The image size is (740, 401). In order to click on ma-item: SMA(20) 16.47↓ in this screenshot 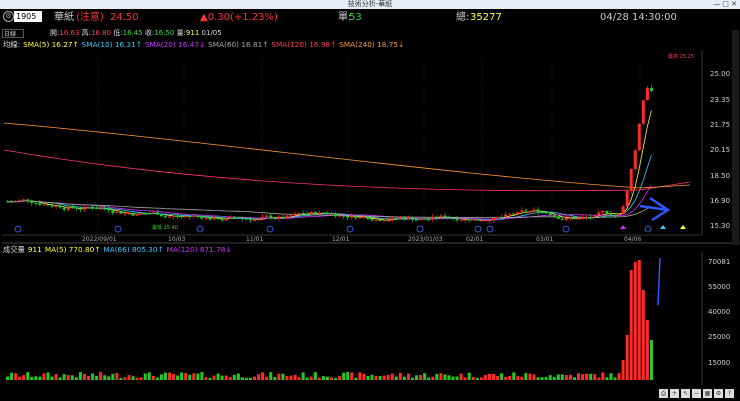, I will do `click(175, 44)`.